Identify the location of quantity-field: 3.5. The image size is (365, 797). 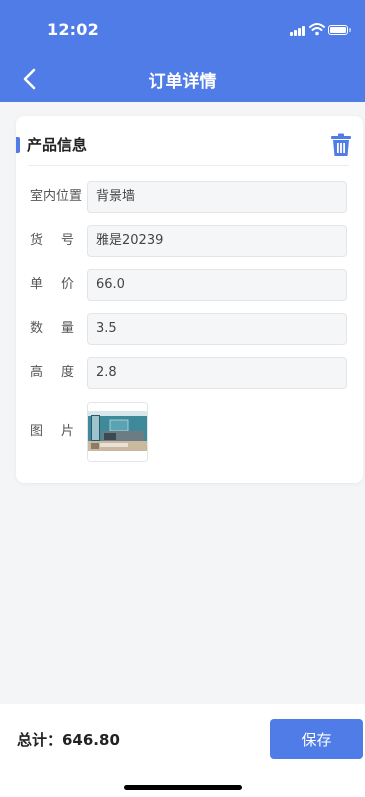
(217, 329).